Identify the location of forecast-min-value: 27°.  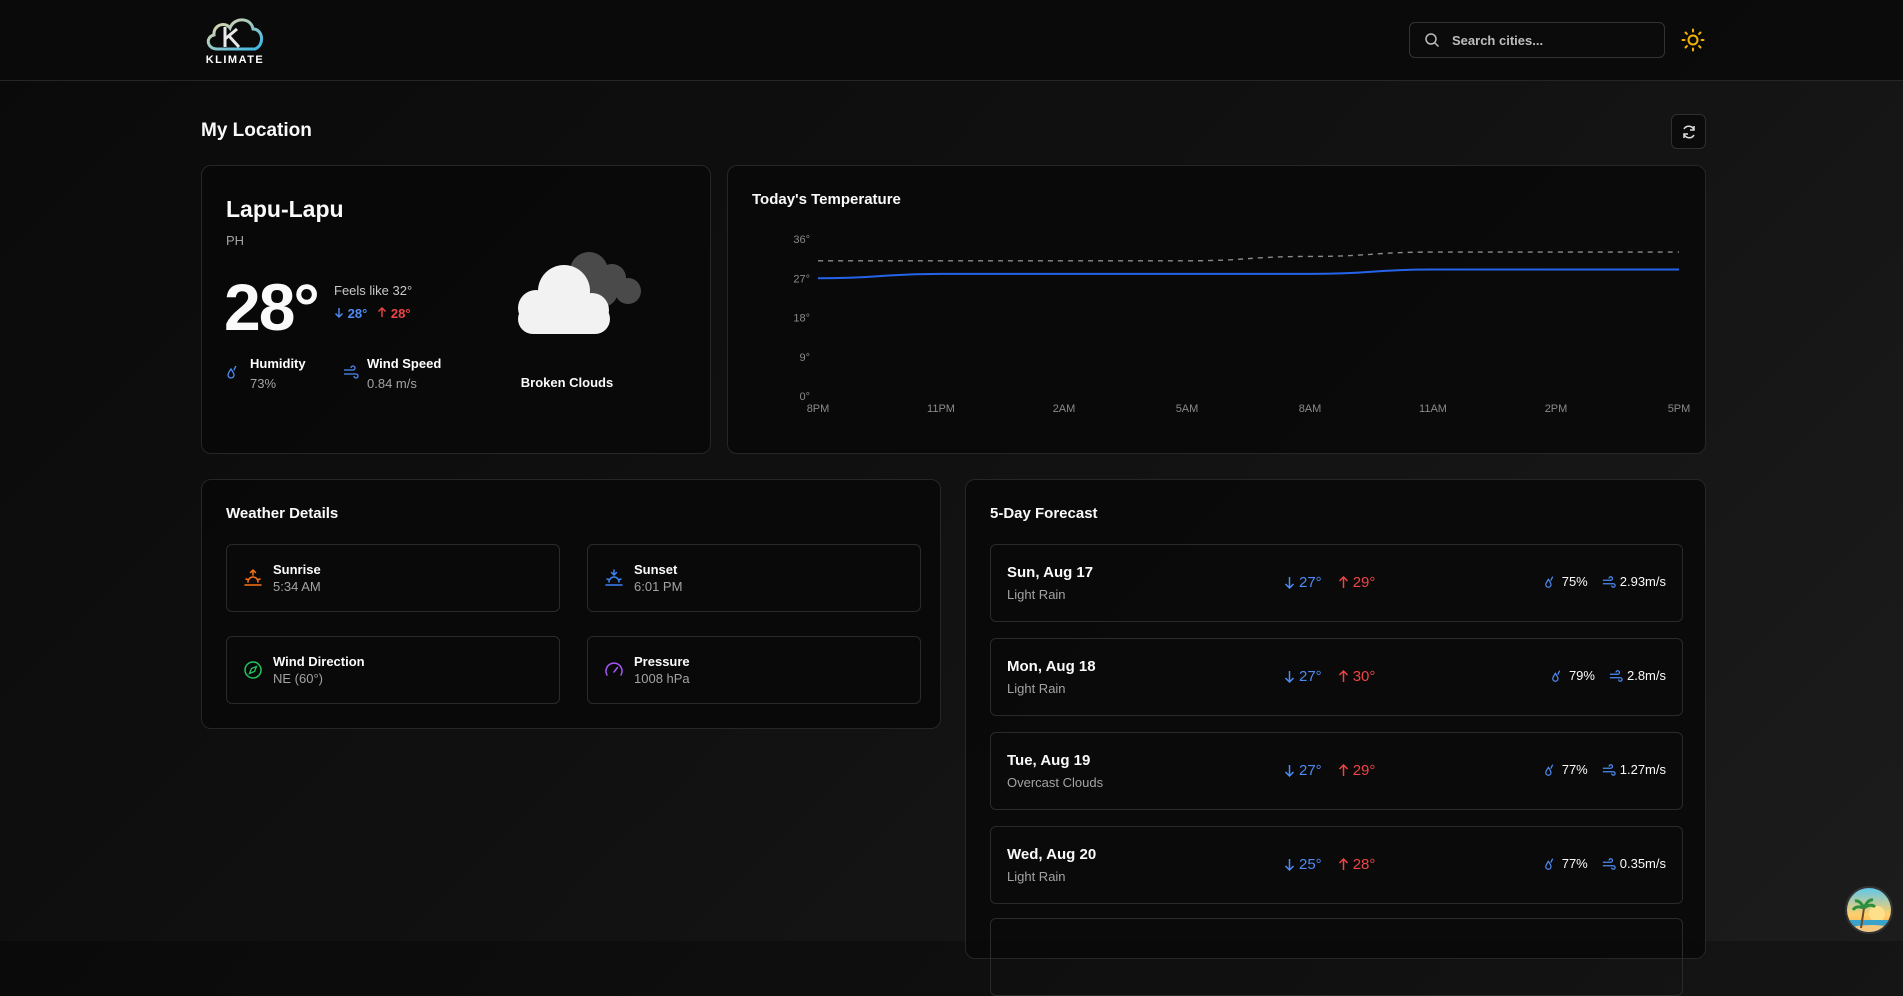
(1310, 582).